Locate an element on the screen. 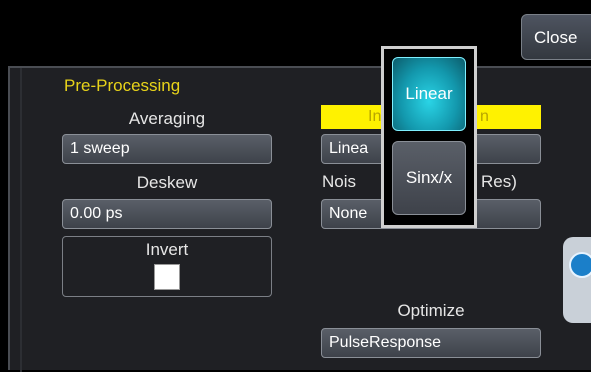 The height and width of the screenshot is (372, 591). side-tab is located at coordinates (577, 280).